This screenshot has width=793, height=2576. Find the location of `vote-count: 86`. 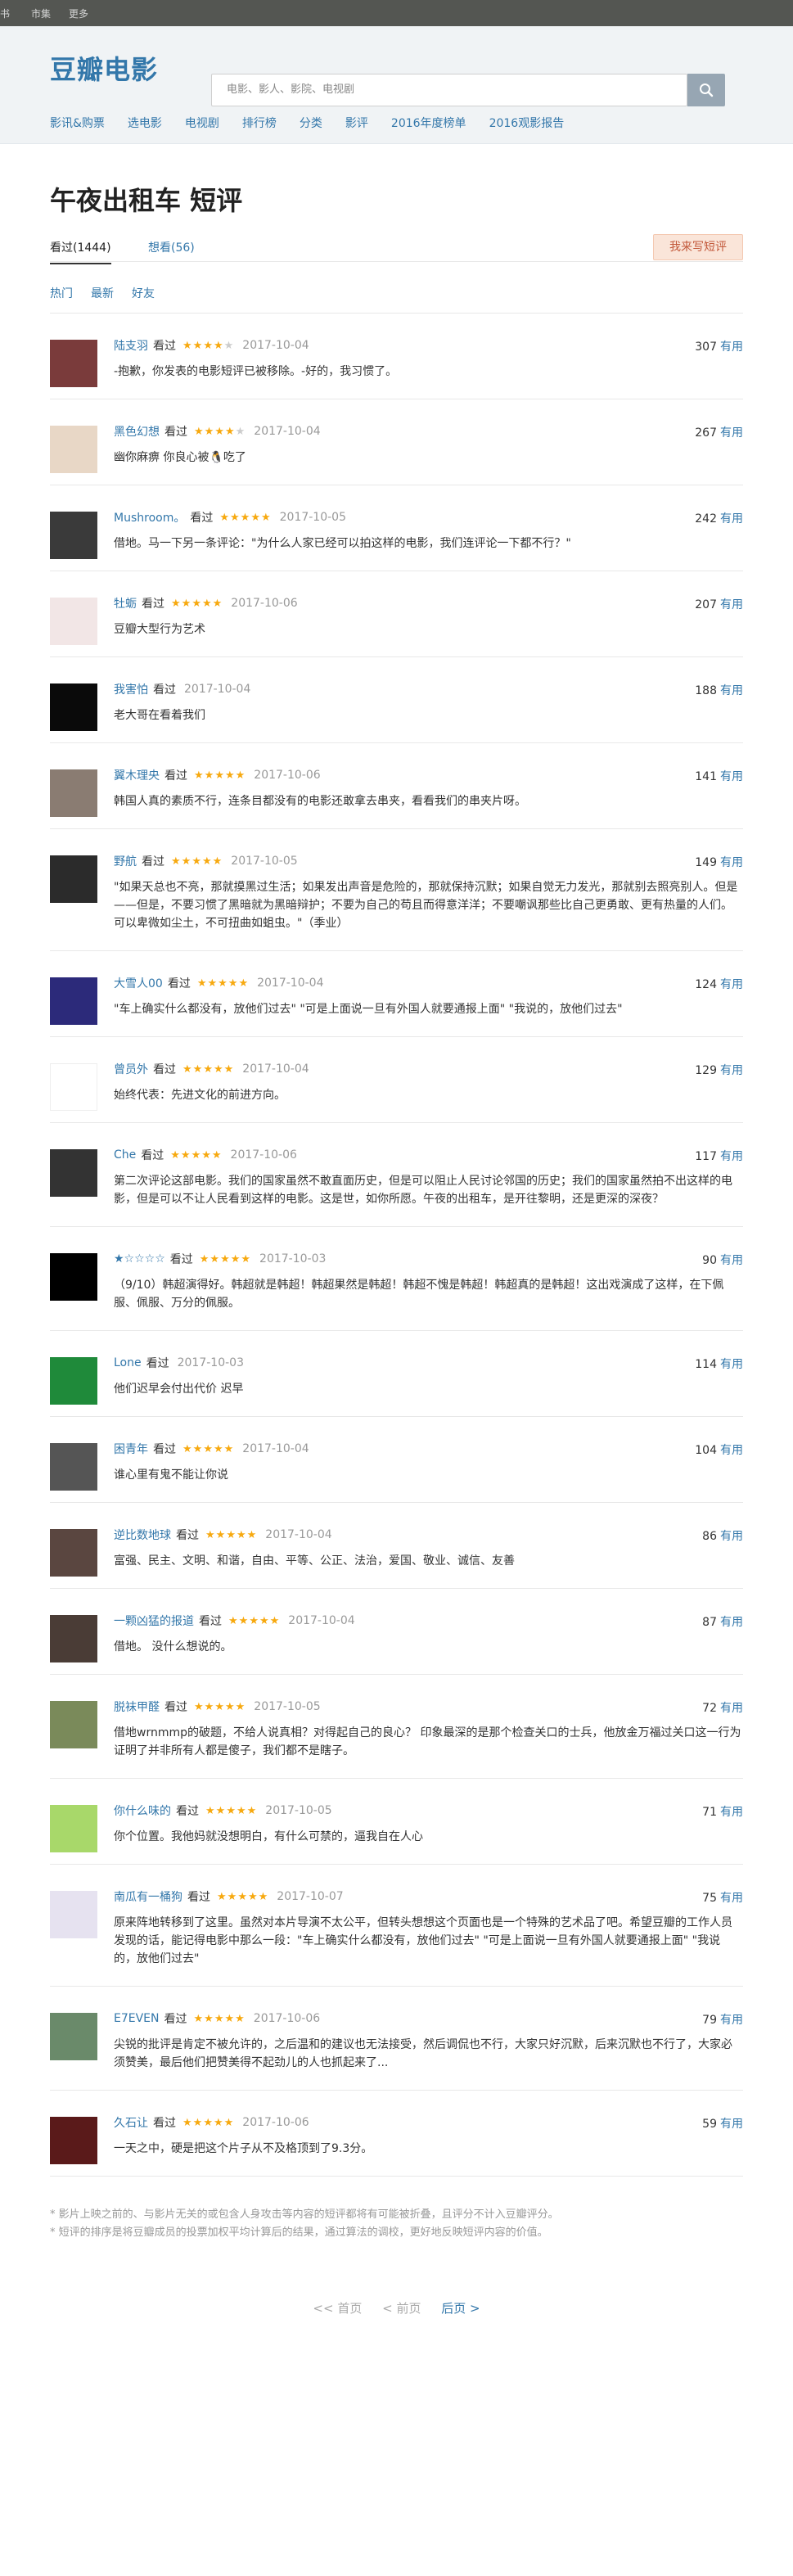

vote-count: 86 is located at coordinates (710, 1536).